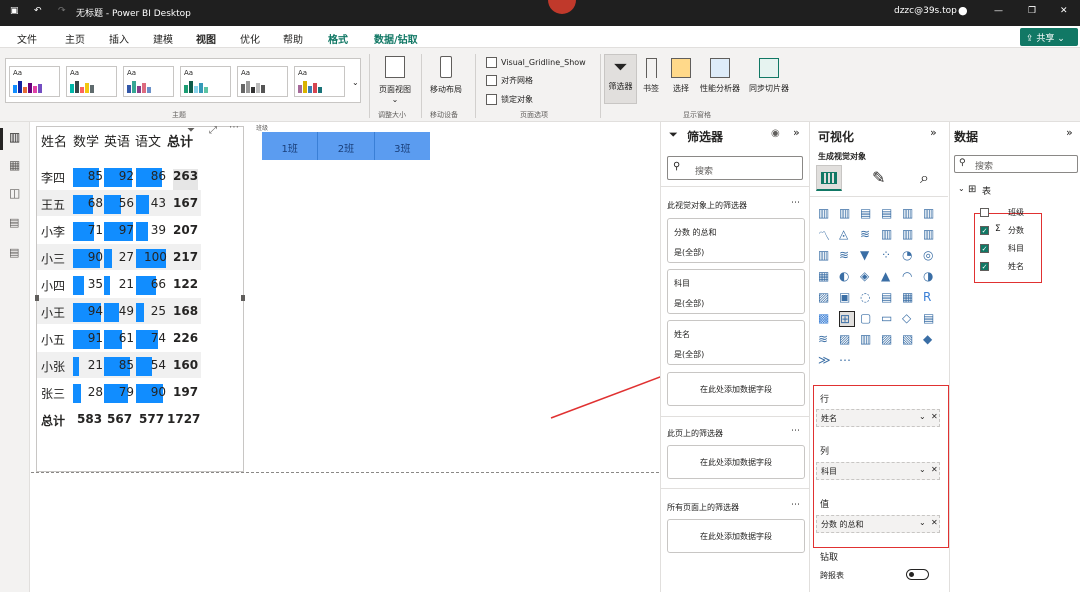  Describe the element at coordinates (826, 298) in the screenshot. I see `card-icon: ▨` at that location.